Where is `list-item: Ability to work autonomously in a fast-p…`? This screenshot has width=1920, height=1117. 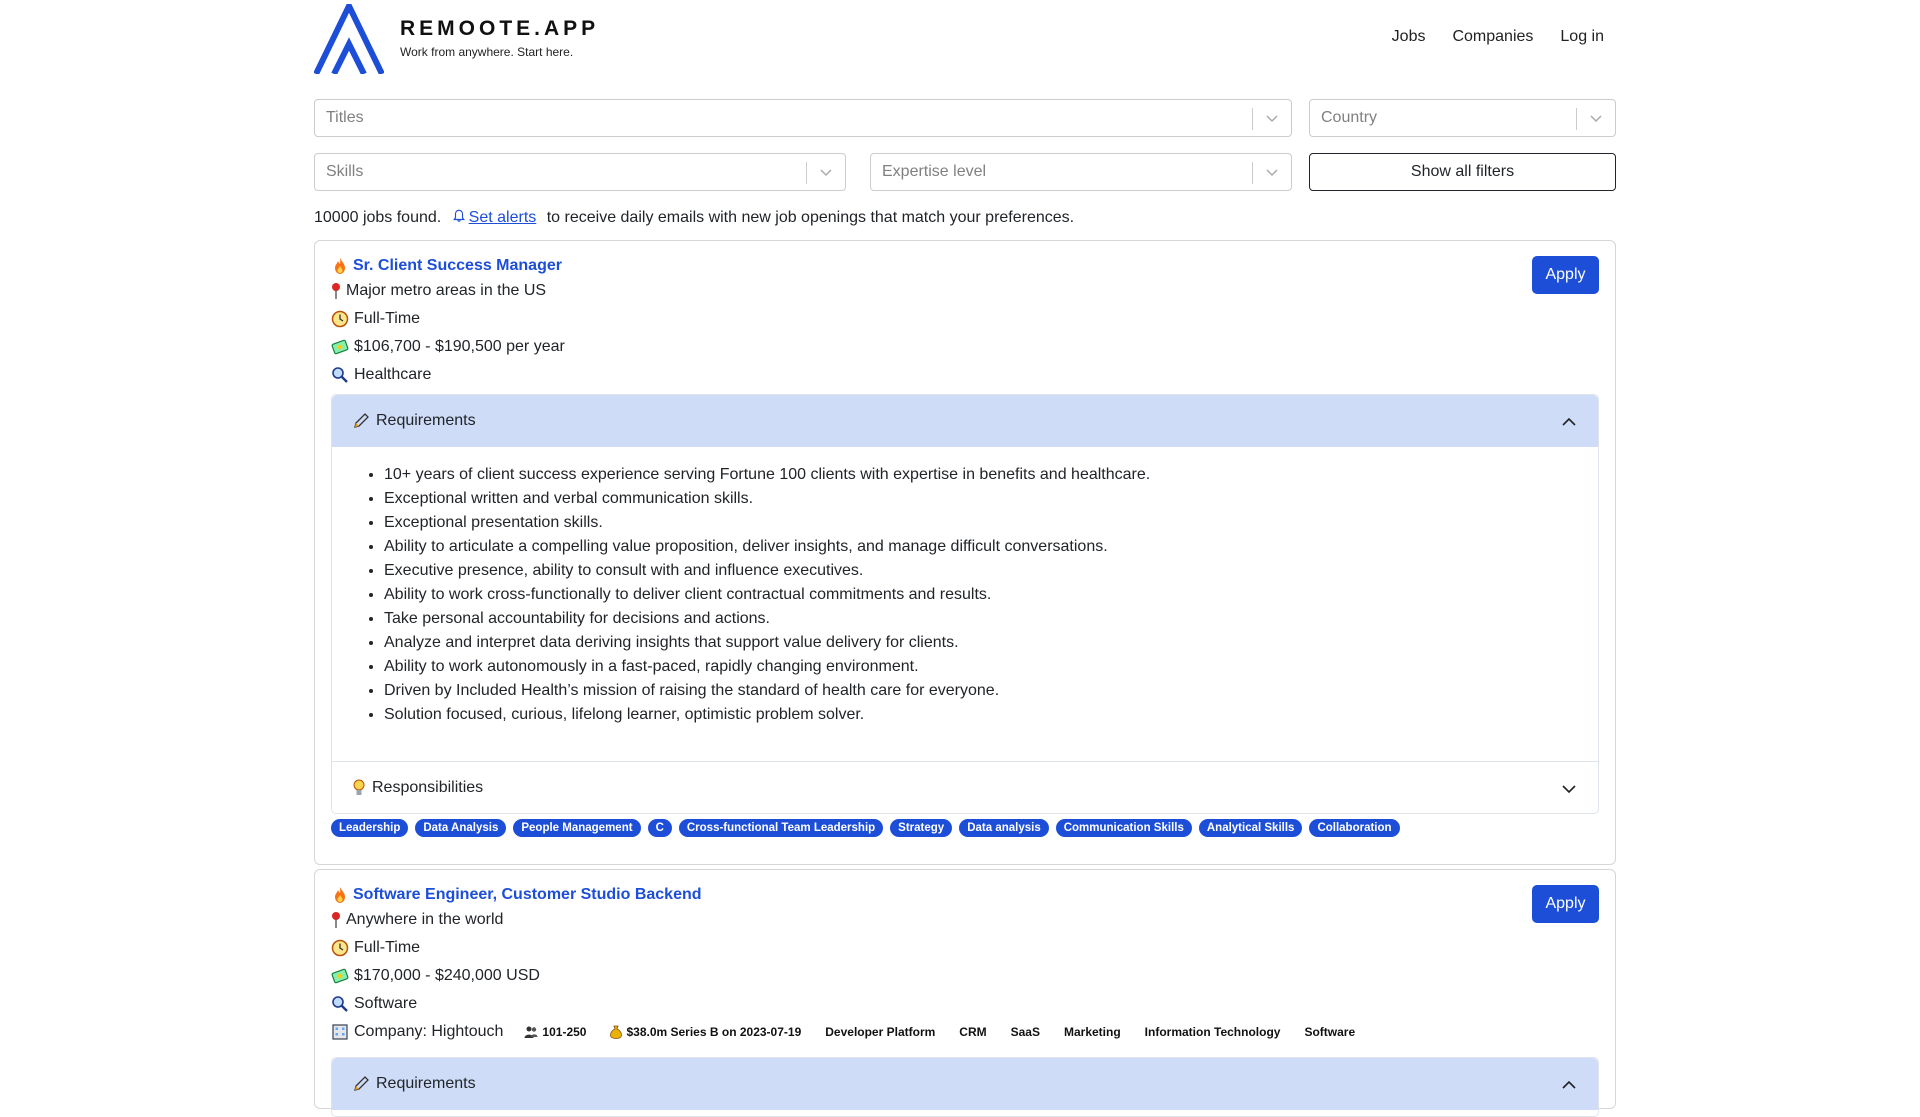 list-item: Ability to work autonomously in a fast-p… is located at coordinates (991, 667).